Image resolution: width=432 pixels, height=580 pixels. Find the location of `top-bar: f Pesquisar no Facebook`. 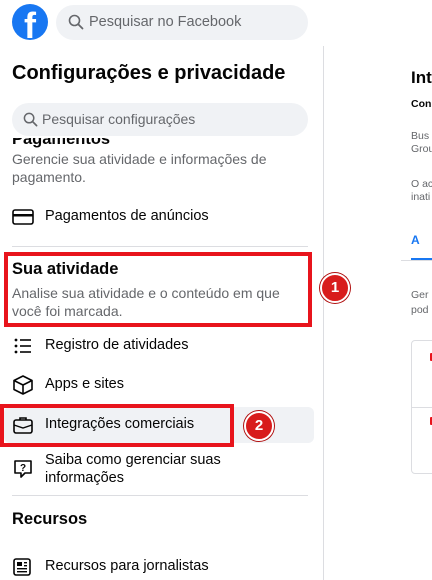

top-bar: f Pesquisar no Facebook is located at coordinates (216, 23).